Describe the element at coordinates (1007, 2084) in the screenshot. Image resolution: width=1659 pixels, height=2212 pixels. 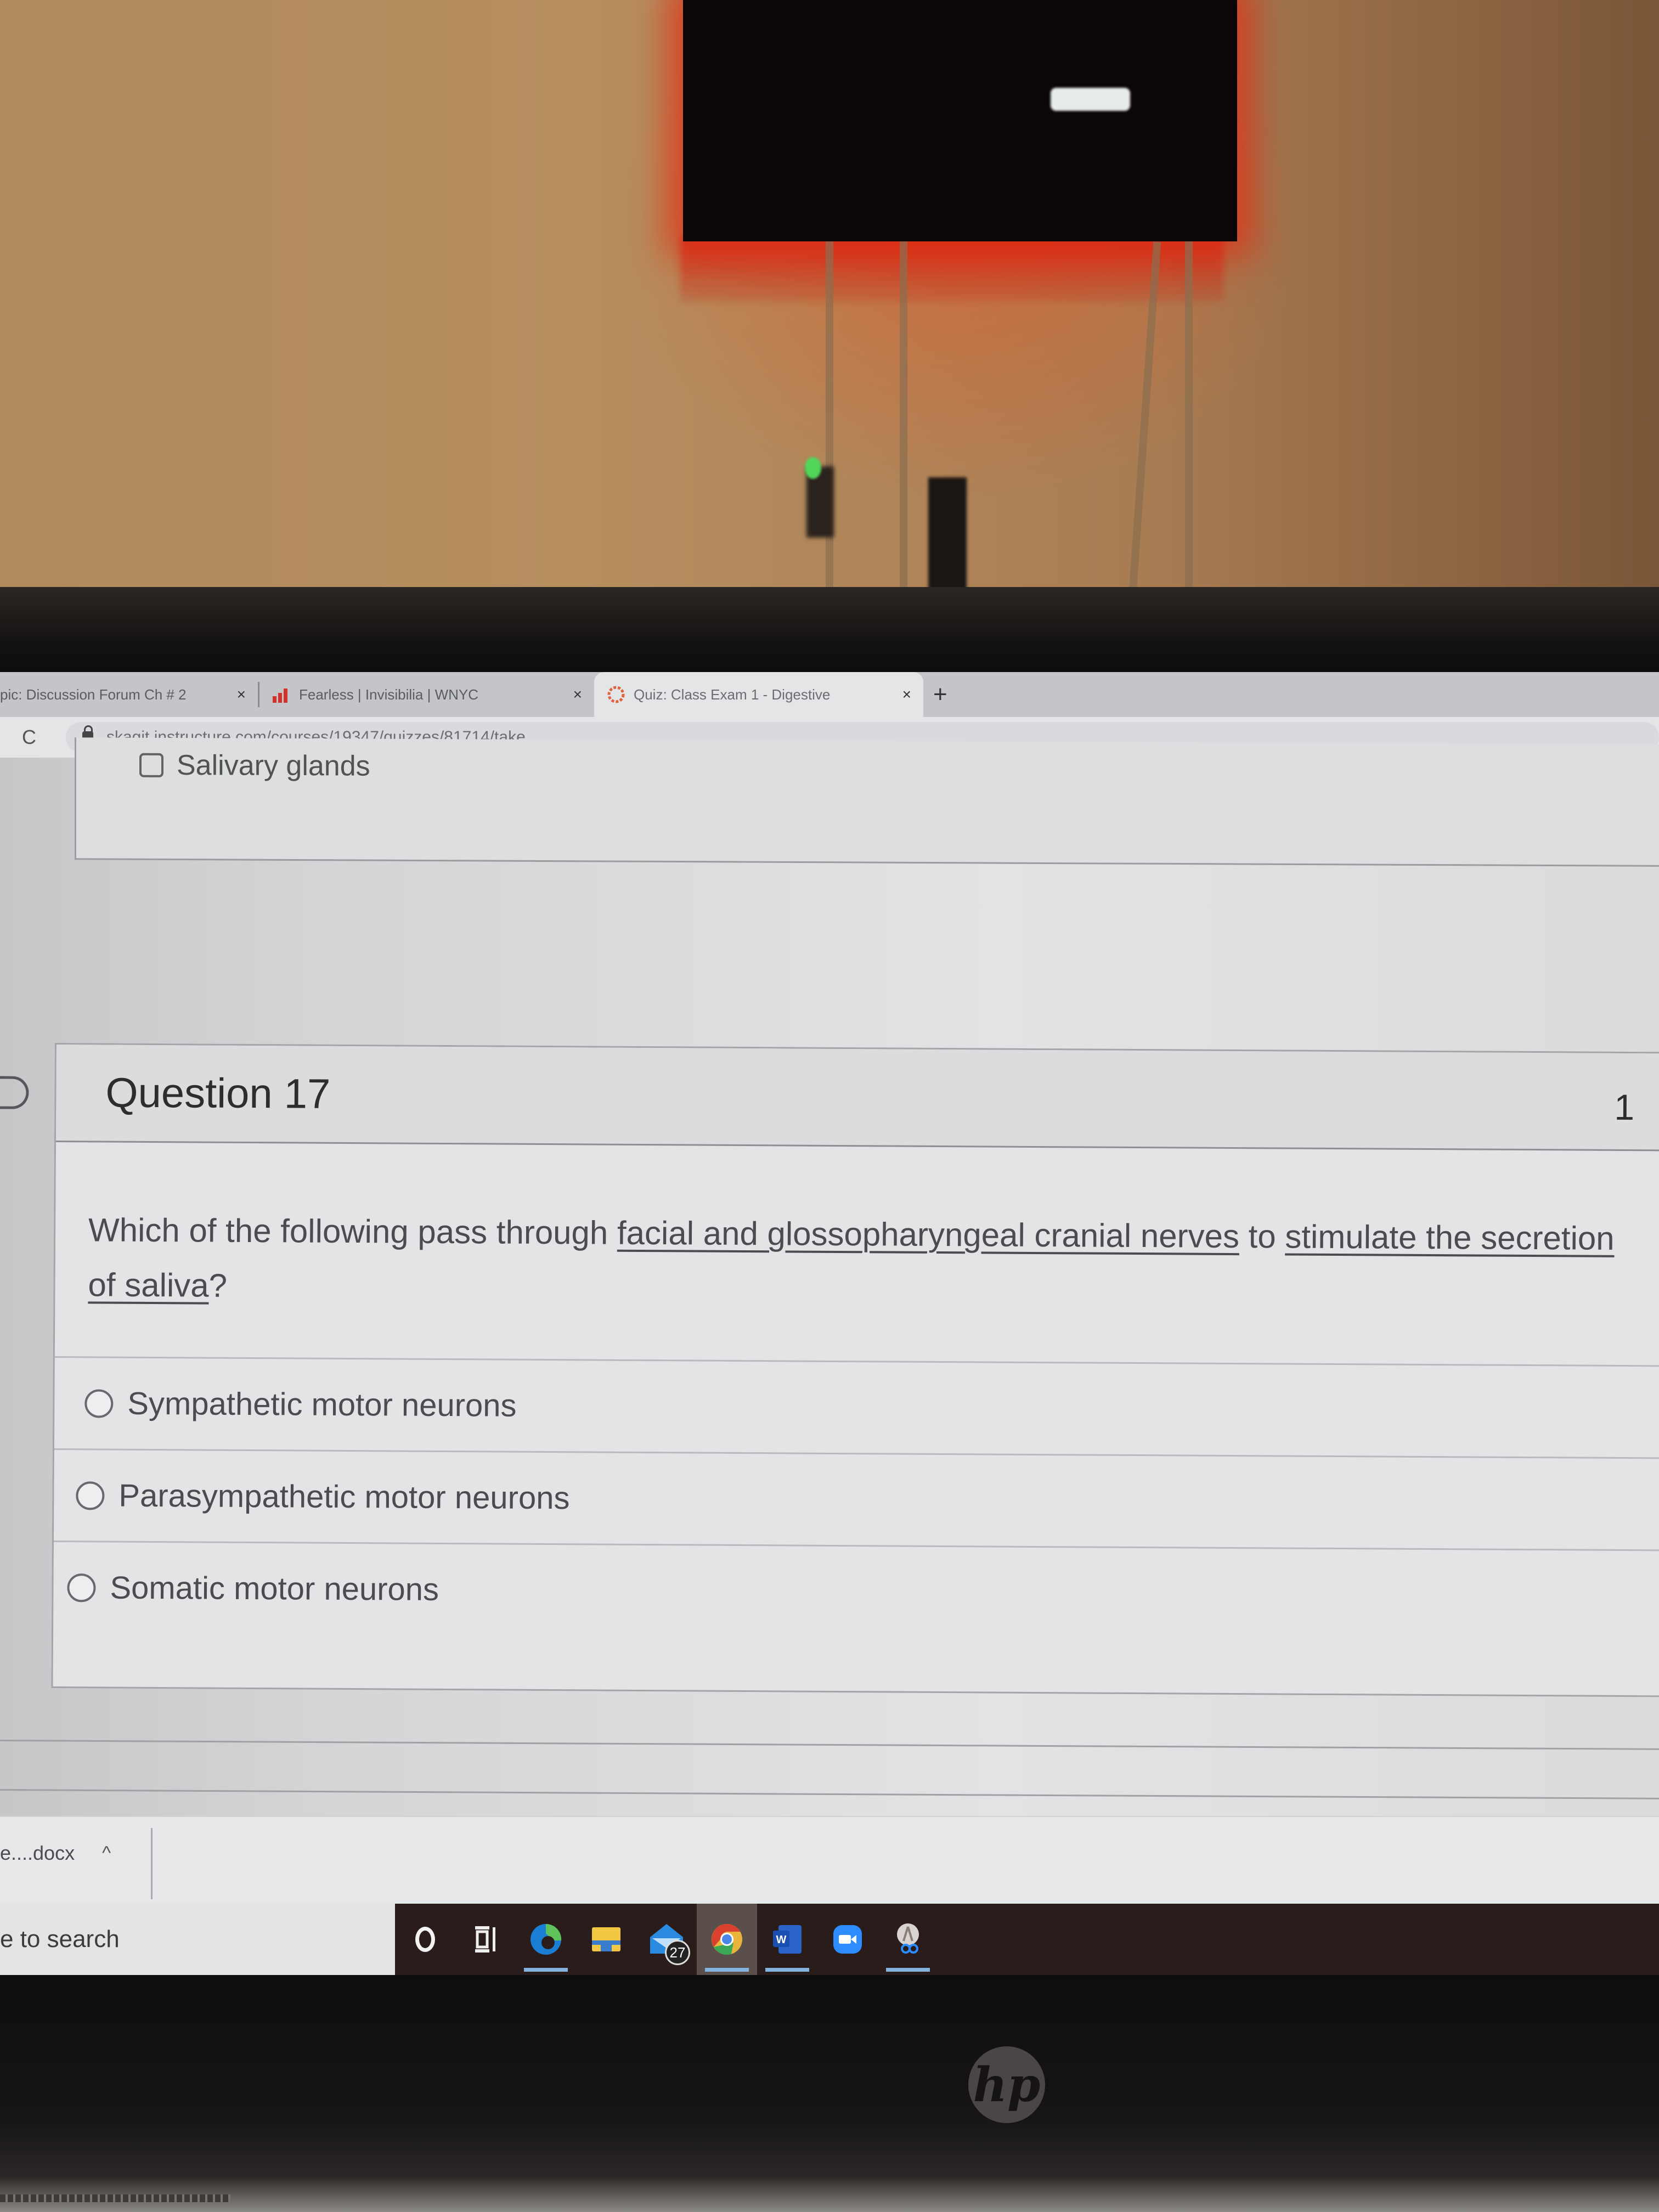
I see `hp-logo-icon: hp` at that location.